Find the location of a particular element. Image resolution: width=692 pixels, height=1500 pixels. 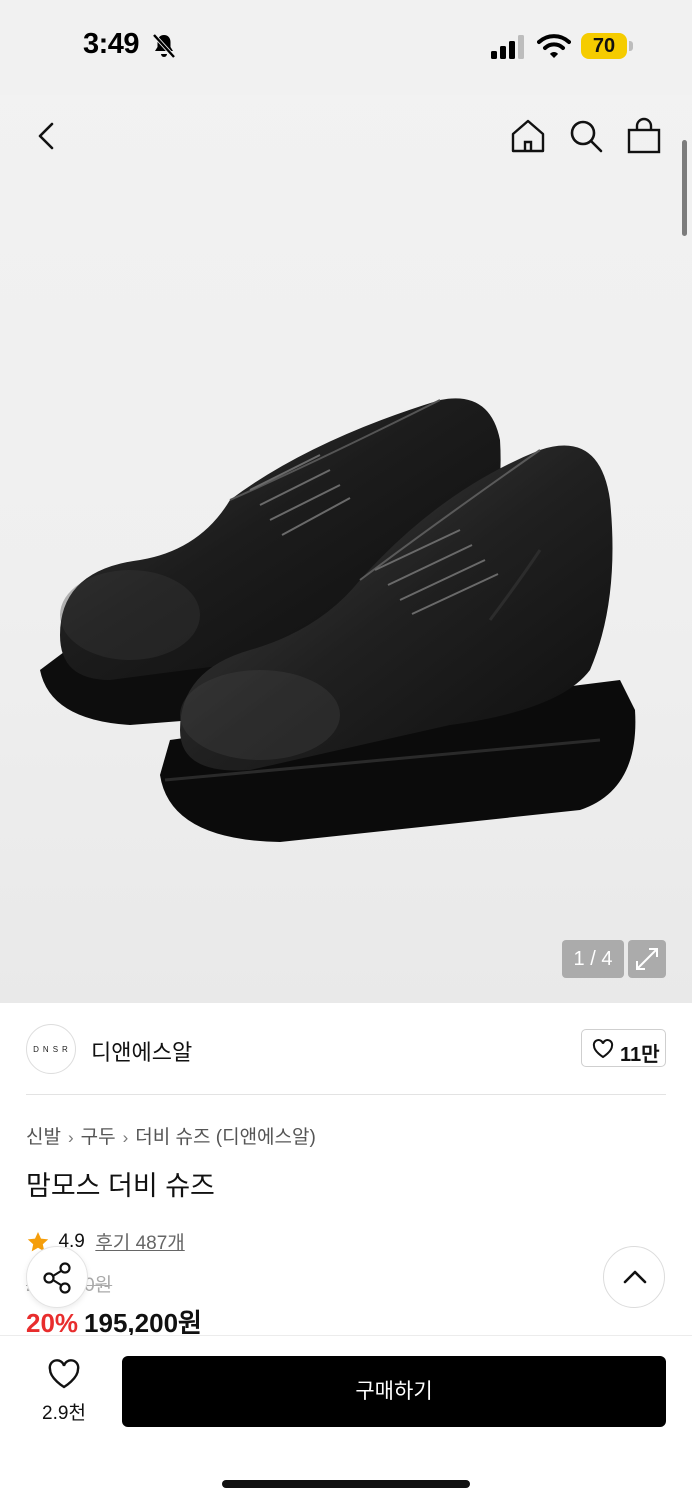

breadcrumb-item: 구두 is located at coordinates (98, 1137).